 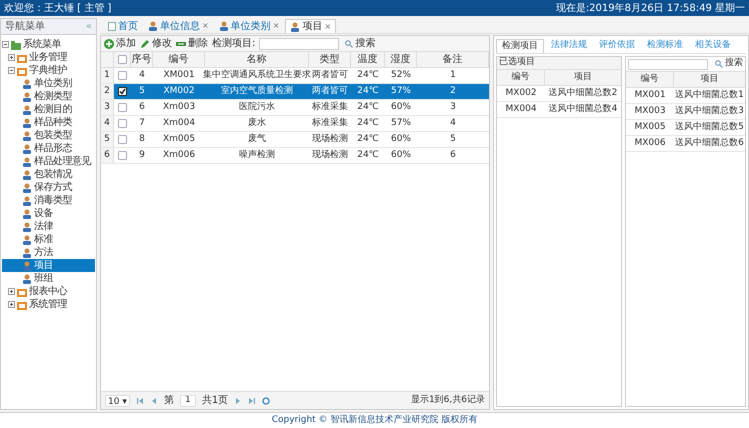 What do you see at coordinates (48, 70) in the screenshot?
I see `tree-item: 字典维护` at bounding box center [48, 70].